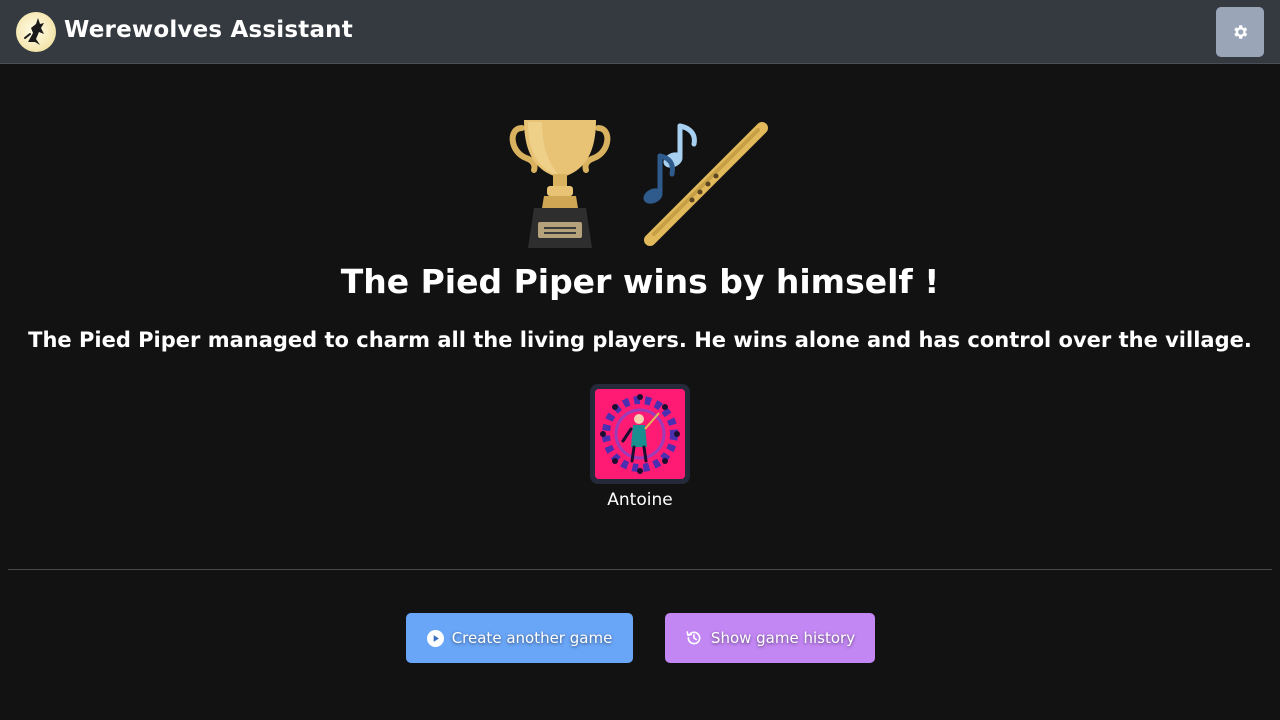  I want to click on app-title: Werewolves Assistant, so click(208, 30).